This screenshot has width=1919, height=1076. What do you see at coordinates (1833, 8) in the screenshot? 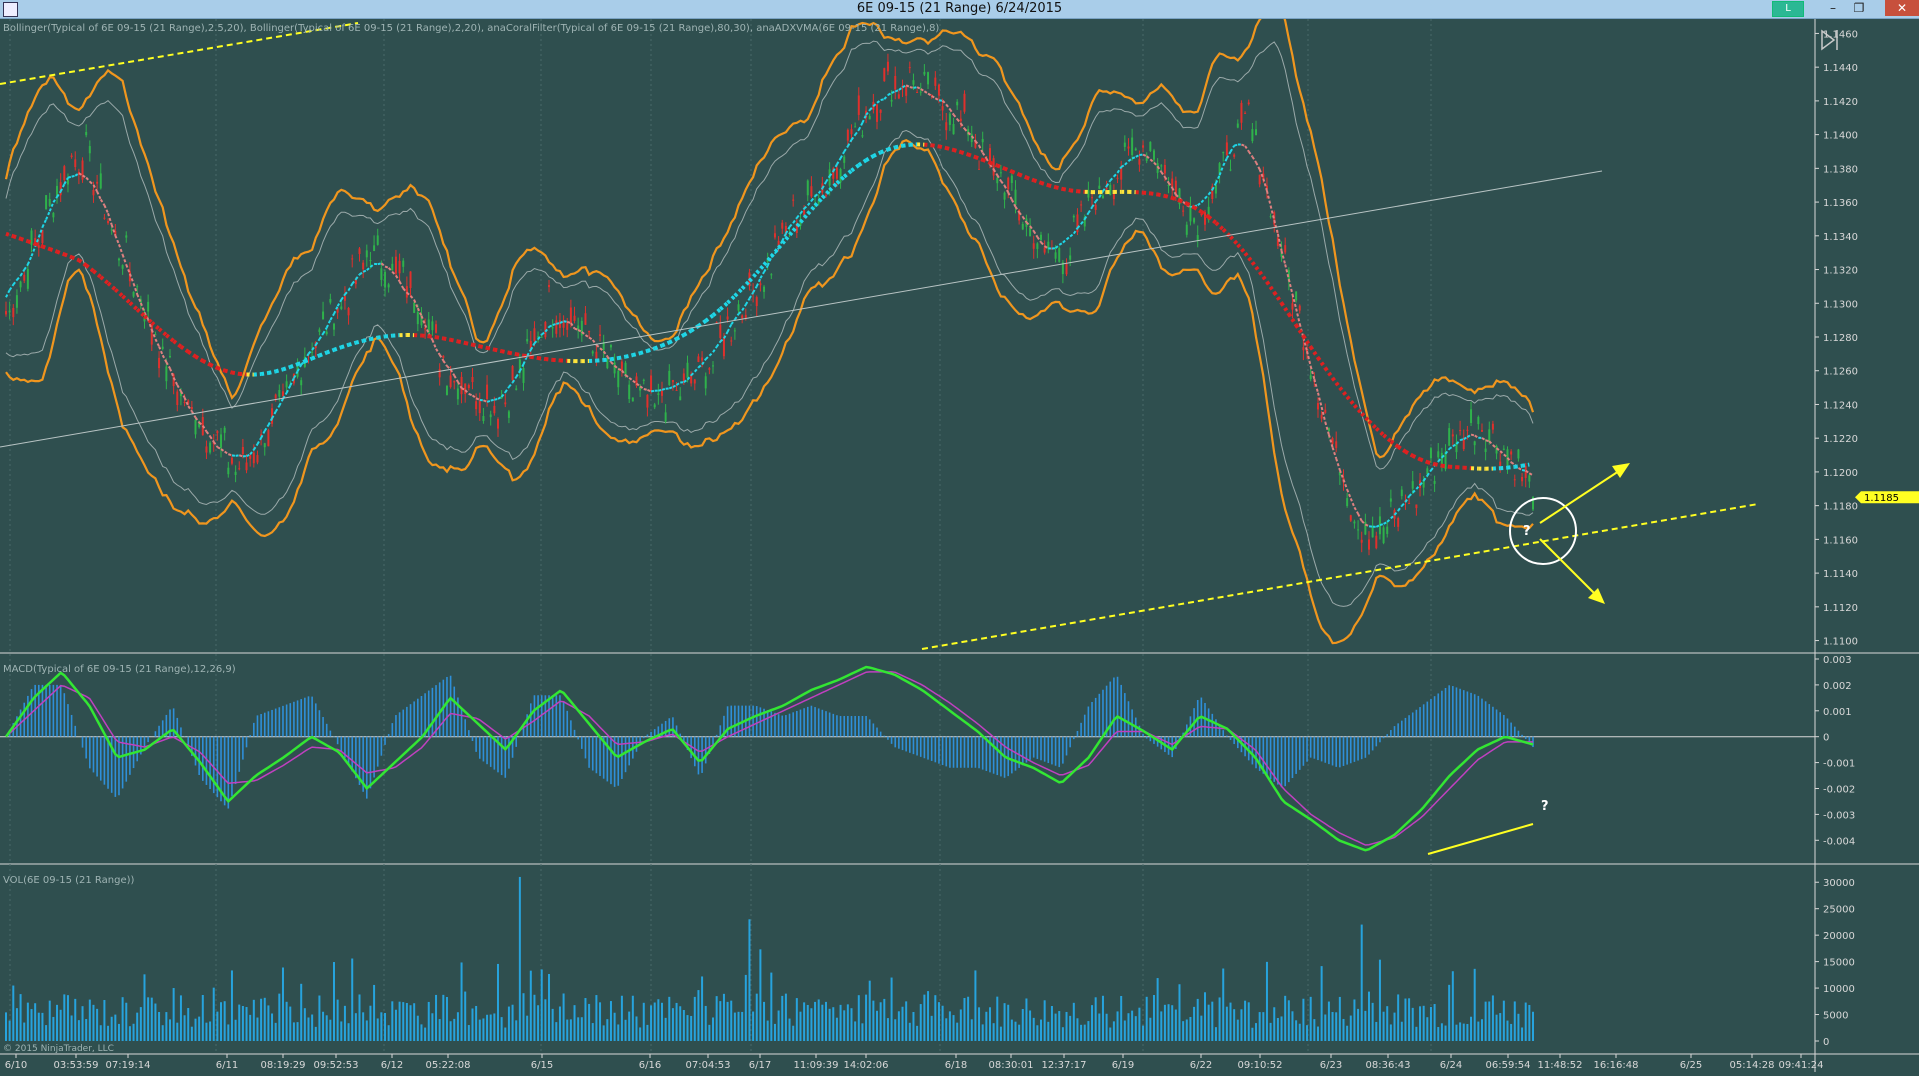
I see `minimize-button: –` at bounding box center [1833, 8].